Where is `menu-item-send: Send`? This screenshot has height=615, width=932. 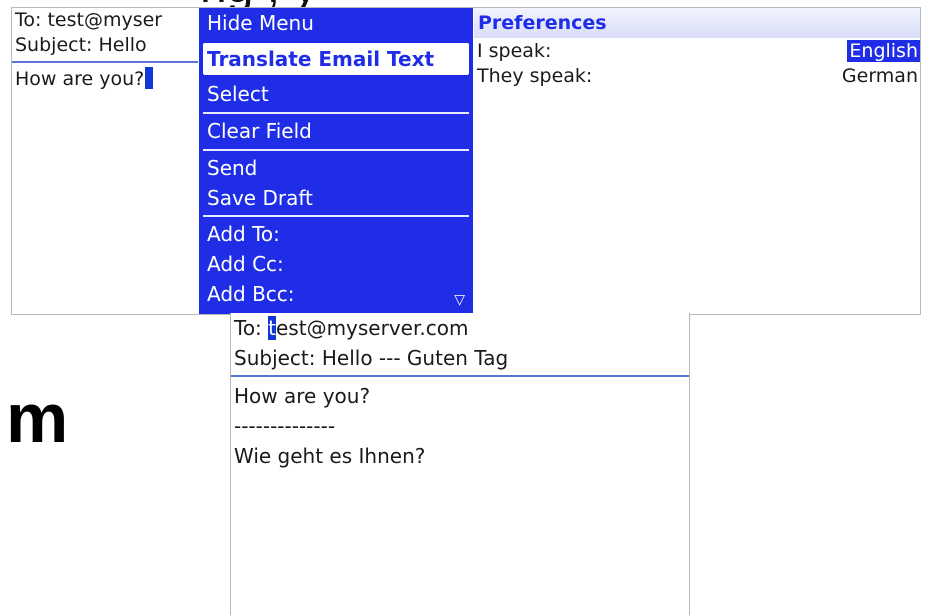
menu-item-send: Send is located at coordinates (336, 168).